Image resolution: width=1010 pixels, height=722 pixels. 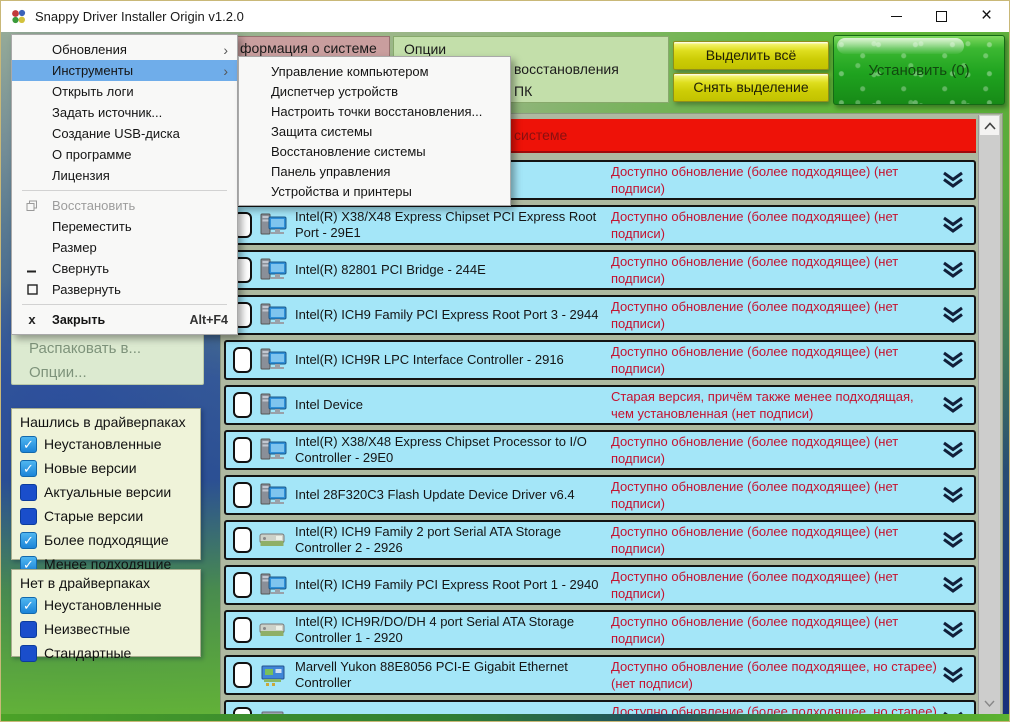 I want to click on filter-item: Неизвестные, so click(x=106, y=629).